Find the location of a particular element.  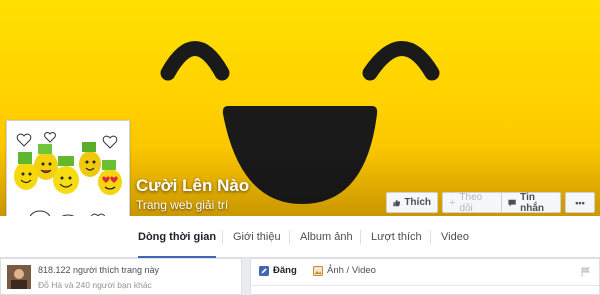

composer-tab-photo-video: Ảnh / Video is located at coordinates (344, 270).